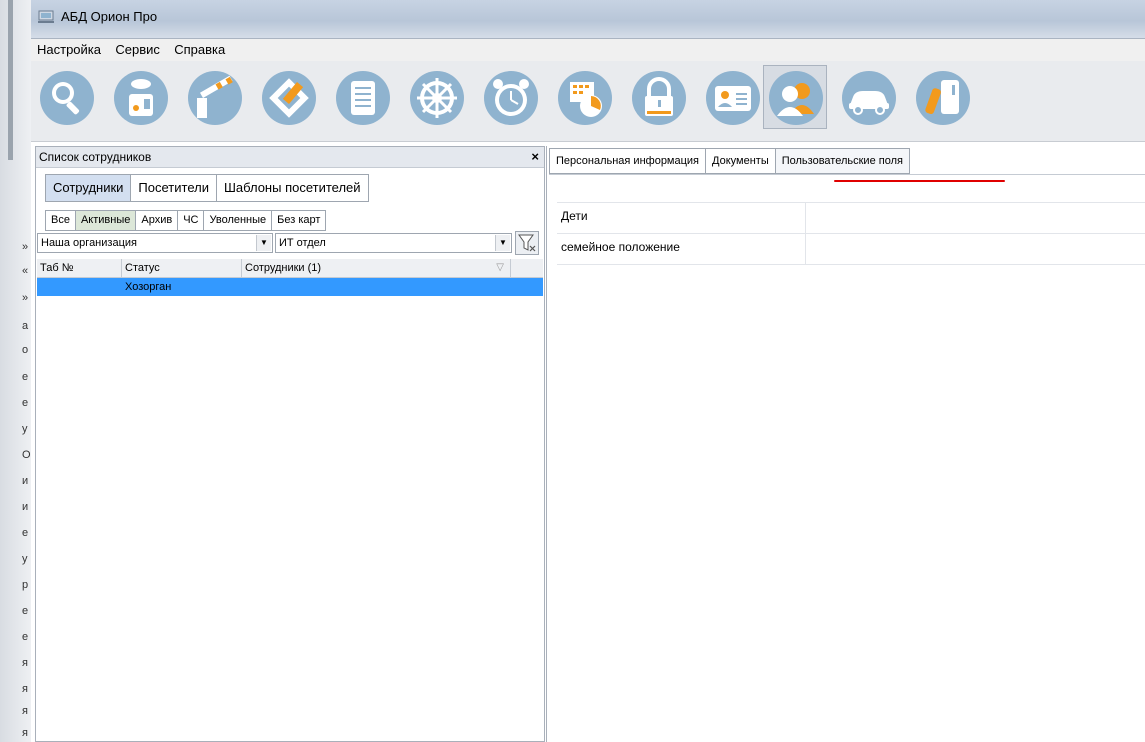 This screenshot has height=742, width=1145. What do you see at coordinates (588, 19) in the screenshot?
I see `title-bar: АБД Орион Про` at bounding box center [588, 19].